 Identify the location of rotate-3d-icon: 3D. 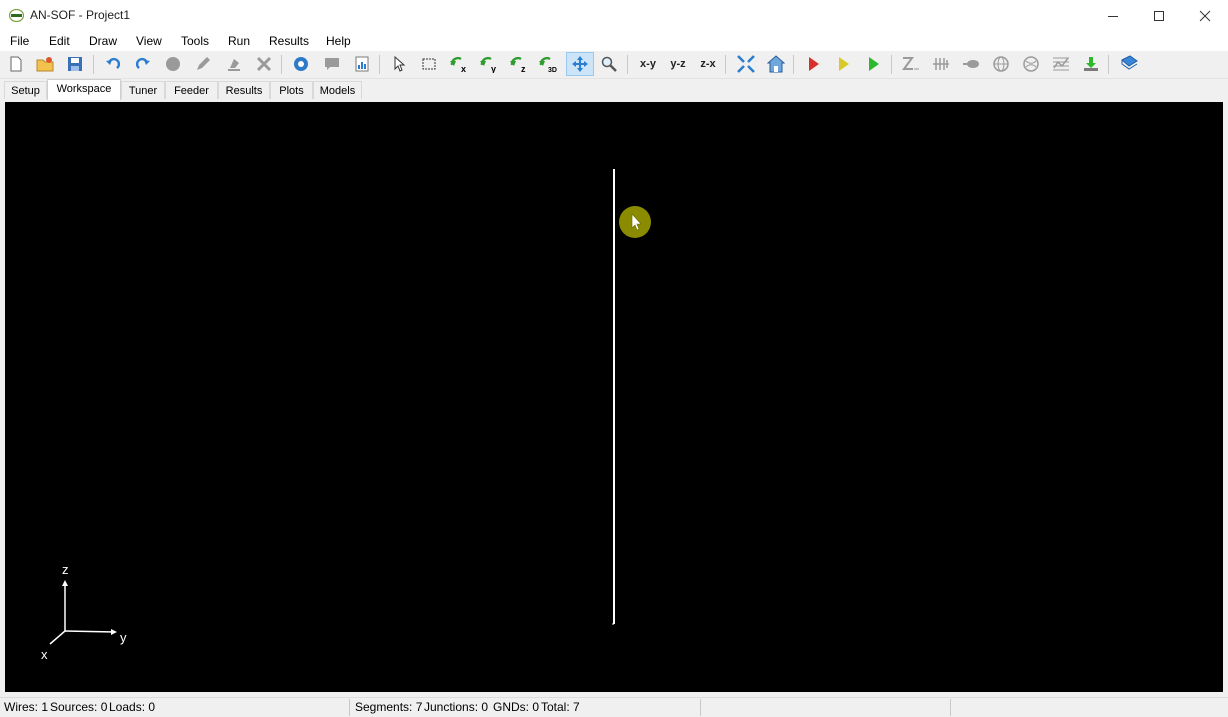
(548, 64).